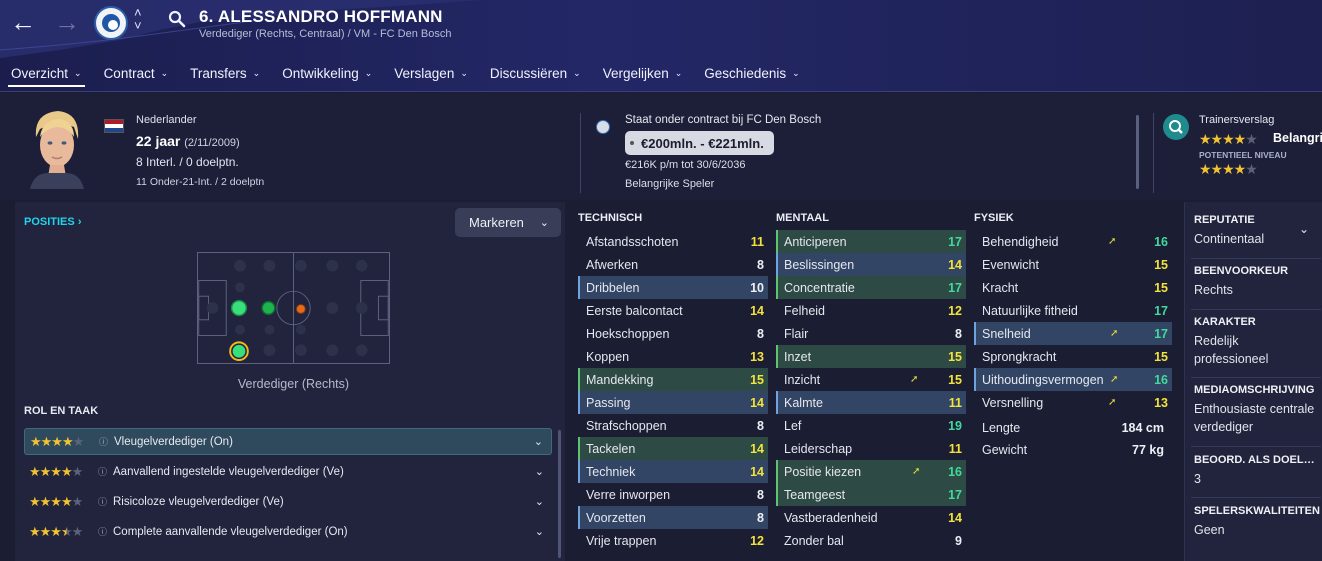 This screenshot has width=1322, height=561. Describe the element at coordinates (79, 222) in the screenshot. I see `chevron-right-icon: ›` at that location.